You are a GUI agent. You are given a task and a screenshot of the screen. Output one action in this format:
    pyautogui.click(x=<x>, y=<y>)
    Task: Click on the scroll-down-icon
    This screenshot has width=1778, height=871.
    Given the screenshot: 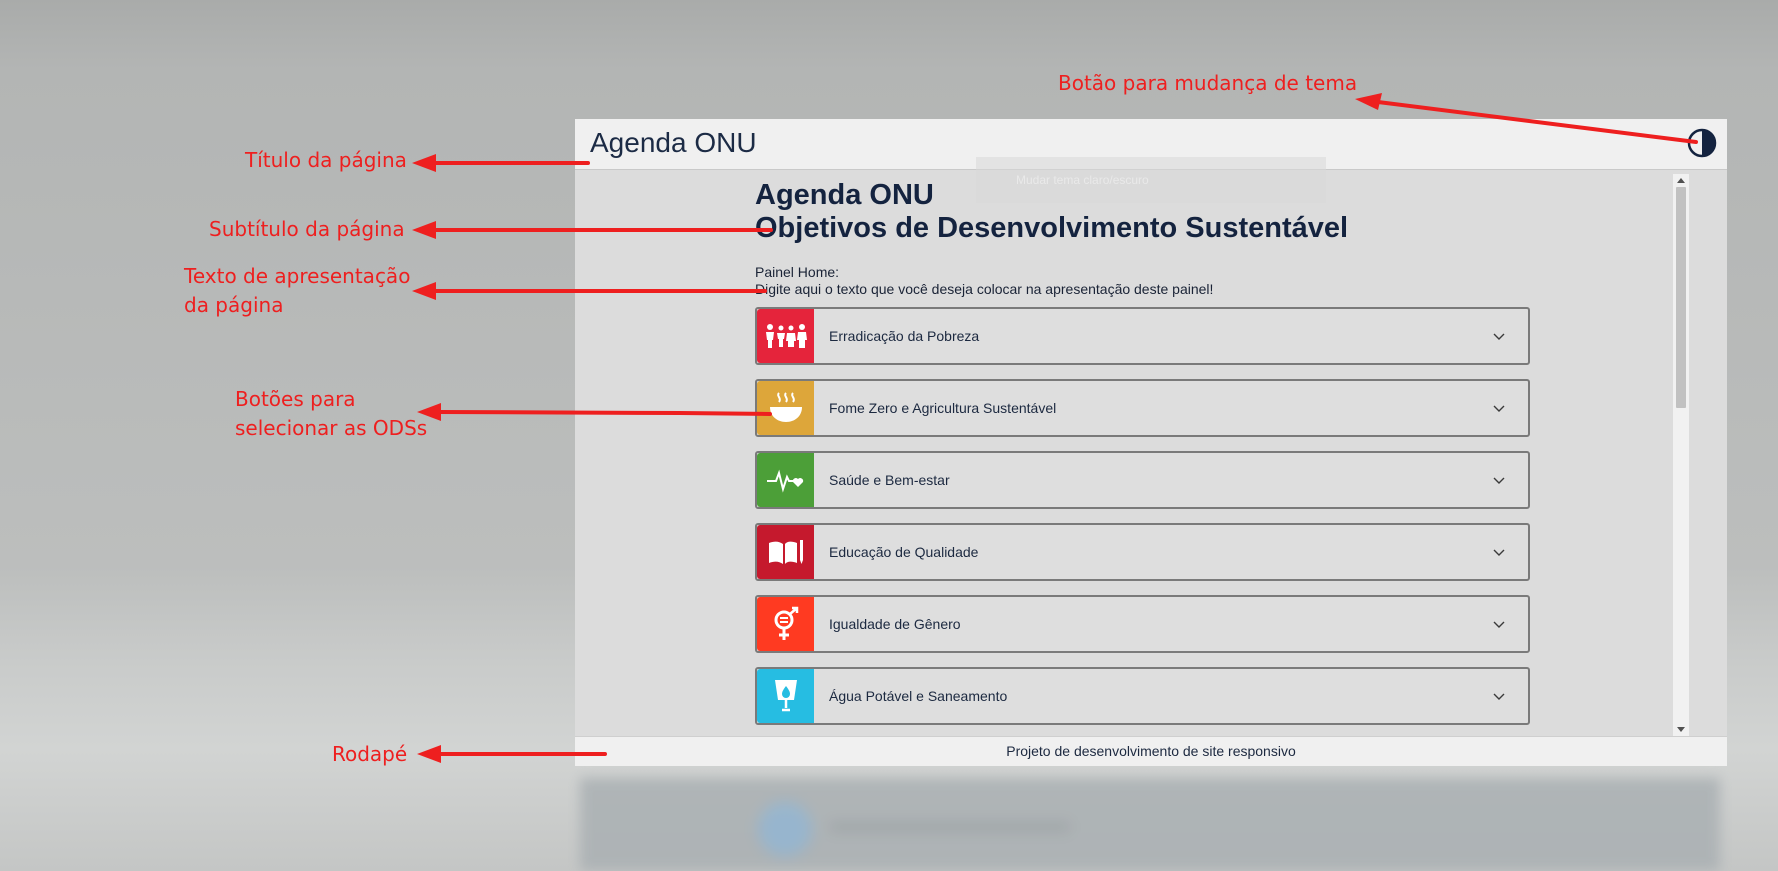 What is the action you would take?
    pyautogui.click(x=1681, y=729)
    